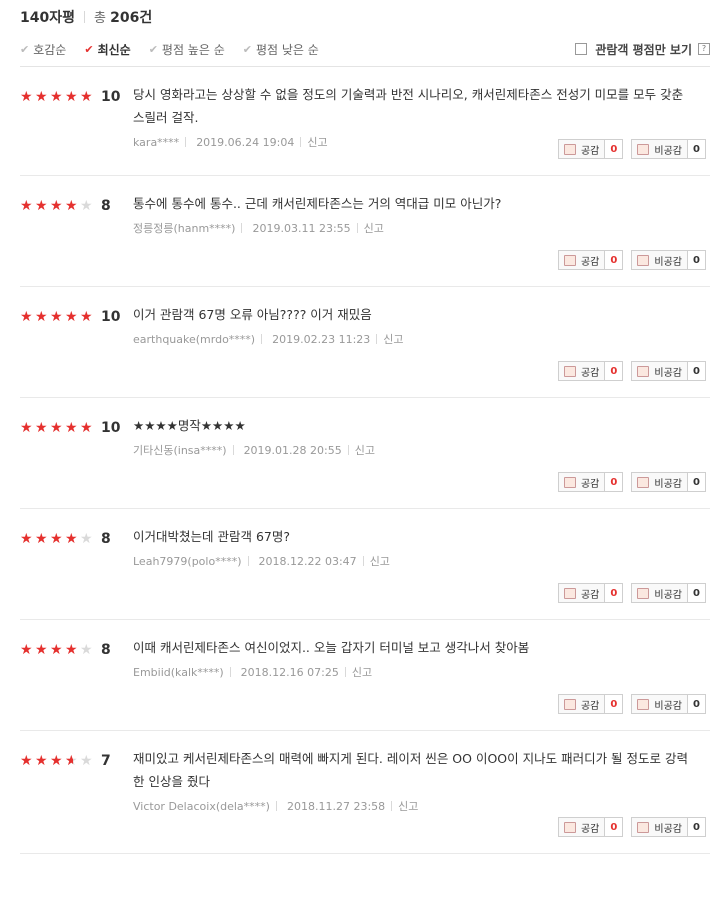  Describe the element at coordinates (413, 672) in the screenshot. I see `review-meta: Embiid(kalk****) 2018.12.16 07:25 신고` at that location.